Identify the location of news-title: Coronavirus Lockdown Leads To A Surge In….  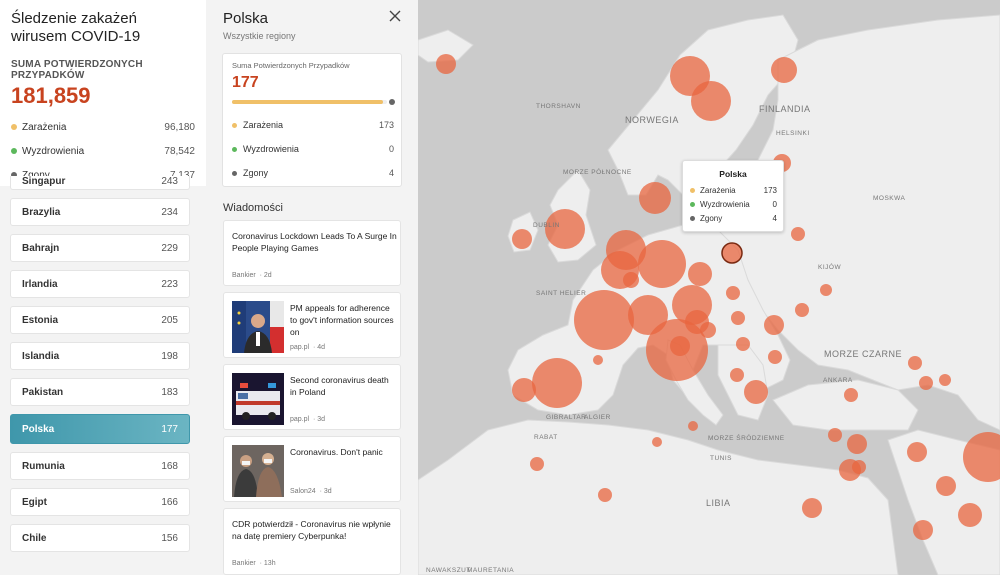
(315, 242).